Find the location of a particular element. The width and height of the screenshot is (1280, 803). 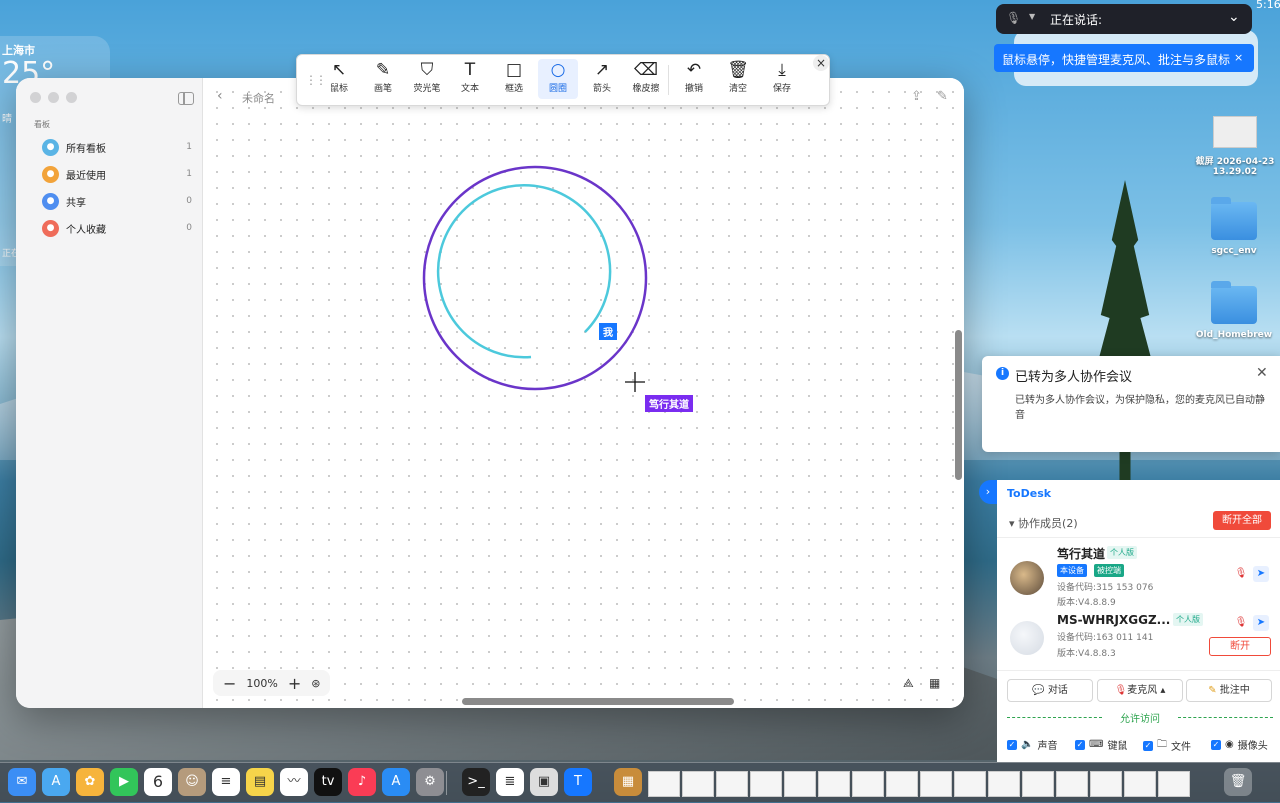

notes-icon: ▤ is located at coordinates (260, 782).